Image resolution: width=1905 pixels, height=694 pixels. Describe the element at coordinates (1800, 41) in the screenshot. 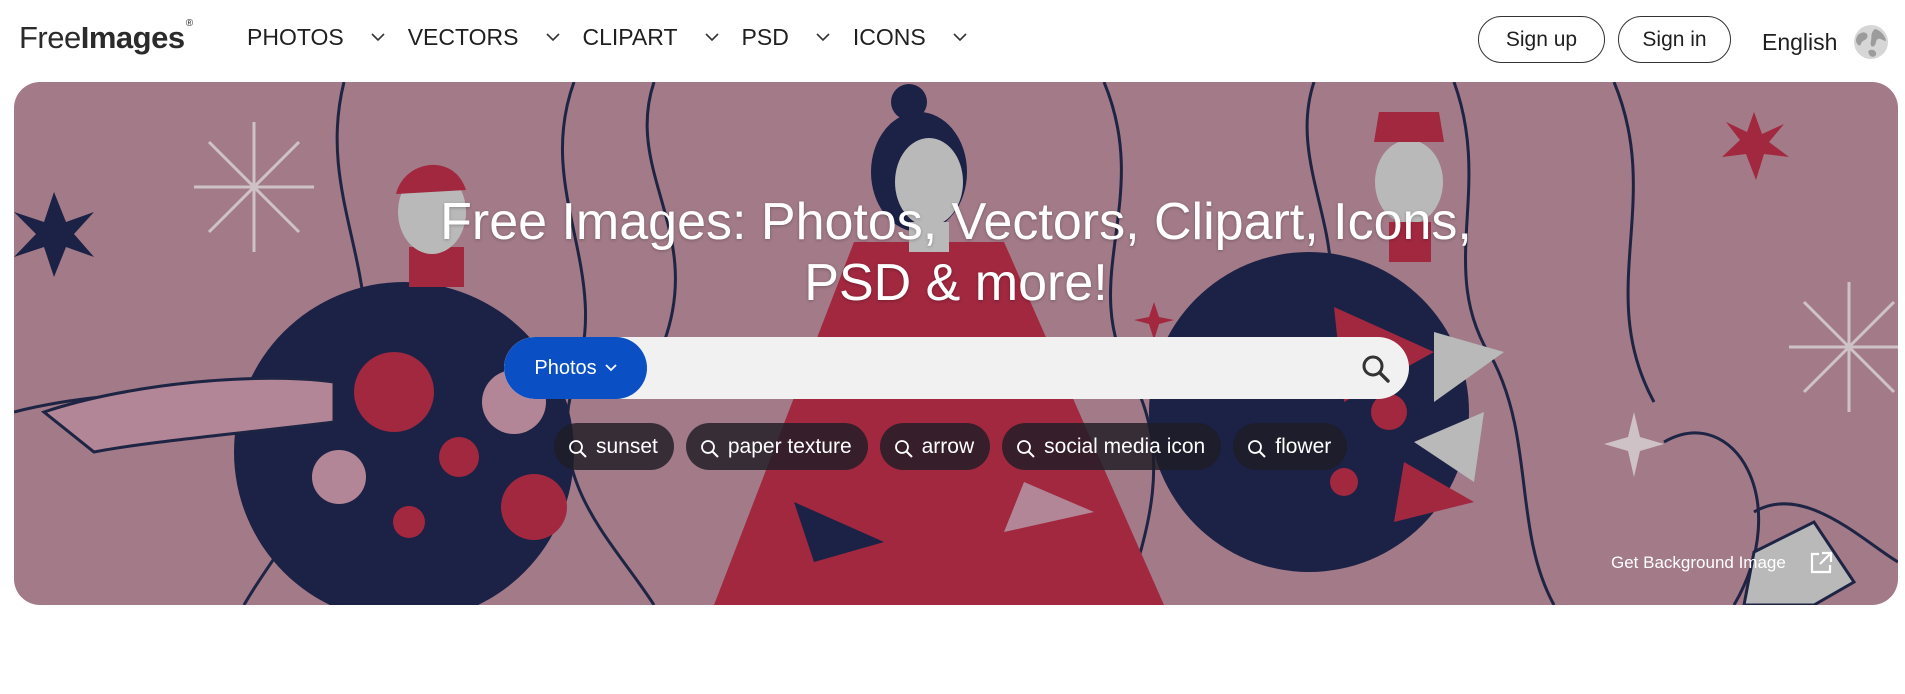

I see `language-label: English` at that location.